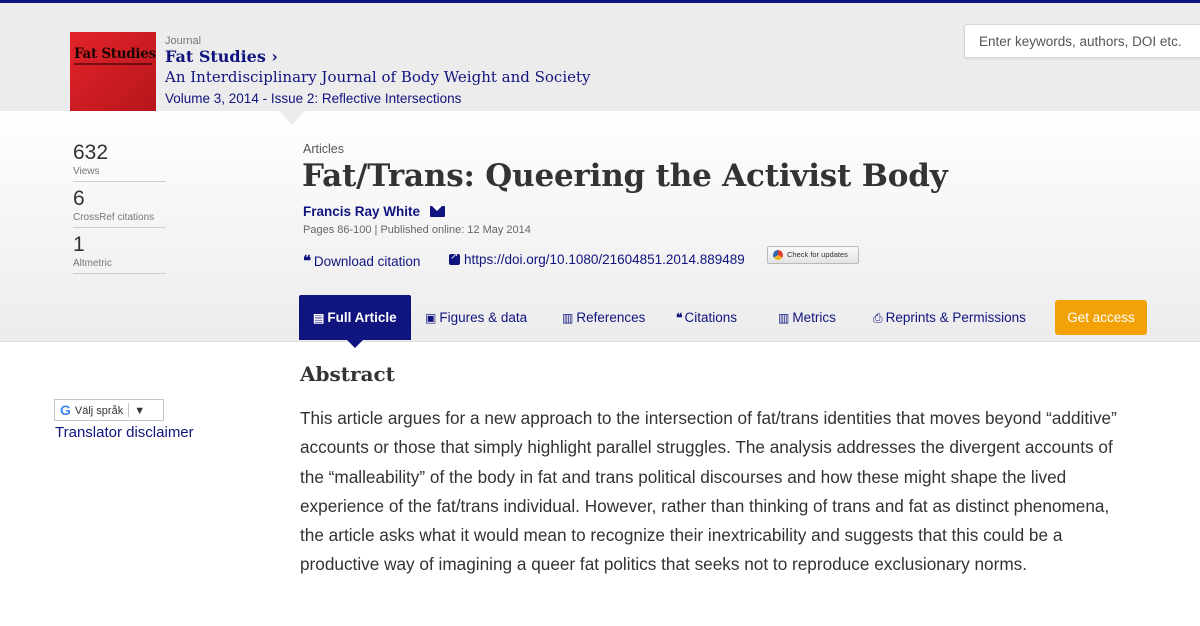 Image resolution: width=1200 pixels, height=626 pixels. Describe the element at coordinates (65, 410) in the screenshot. I see `google-icon: G` at that location.